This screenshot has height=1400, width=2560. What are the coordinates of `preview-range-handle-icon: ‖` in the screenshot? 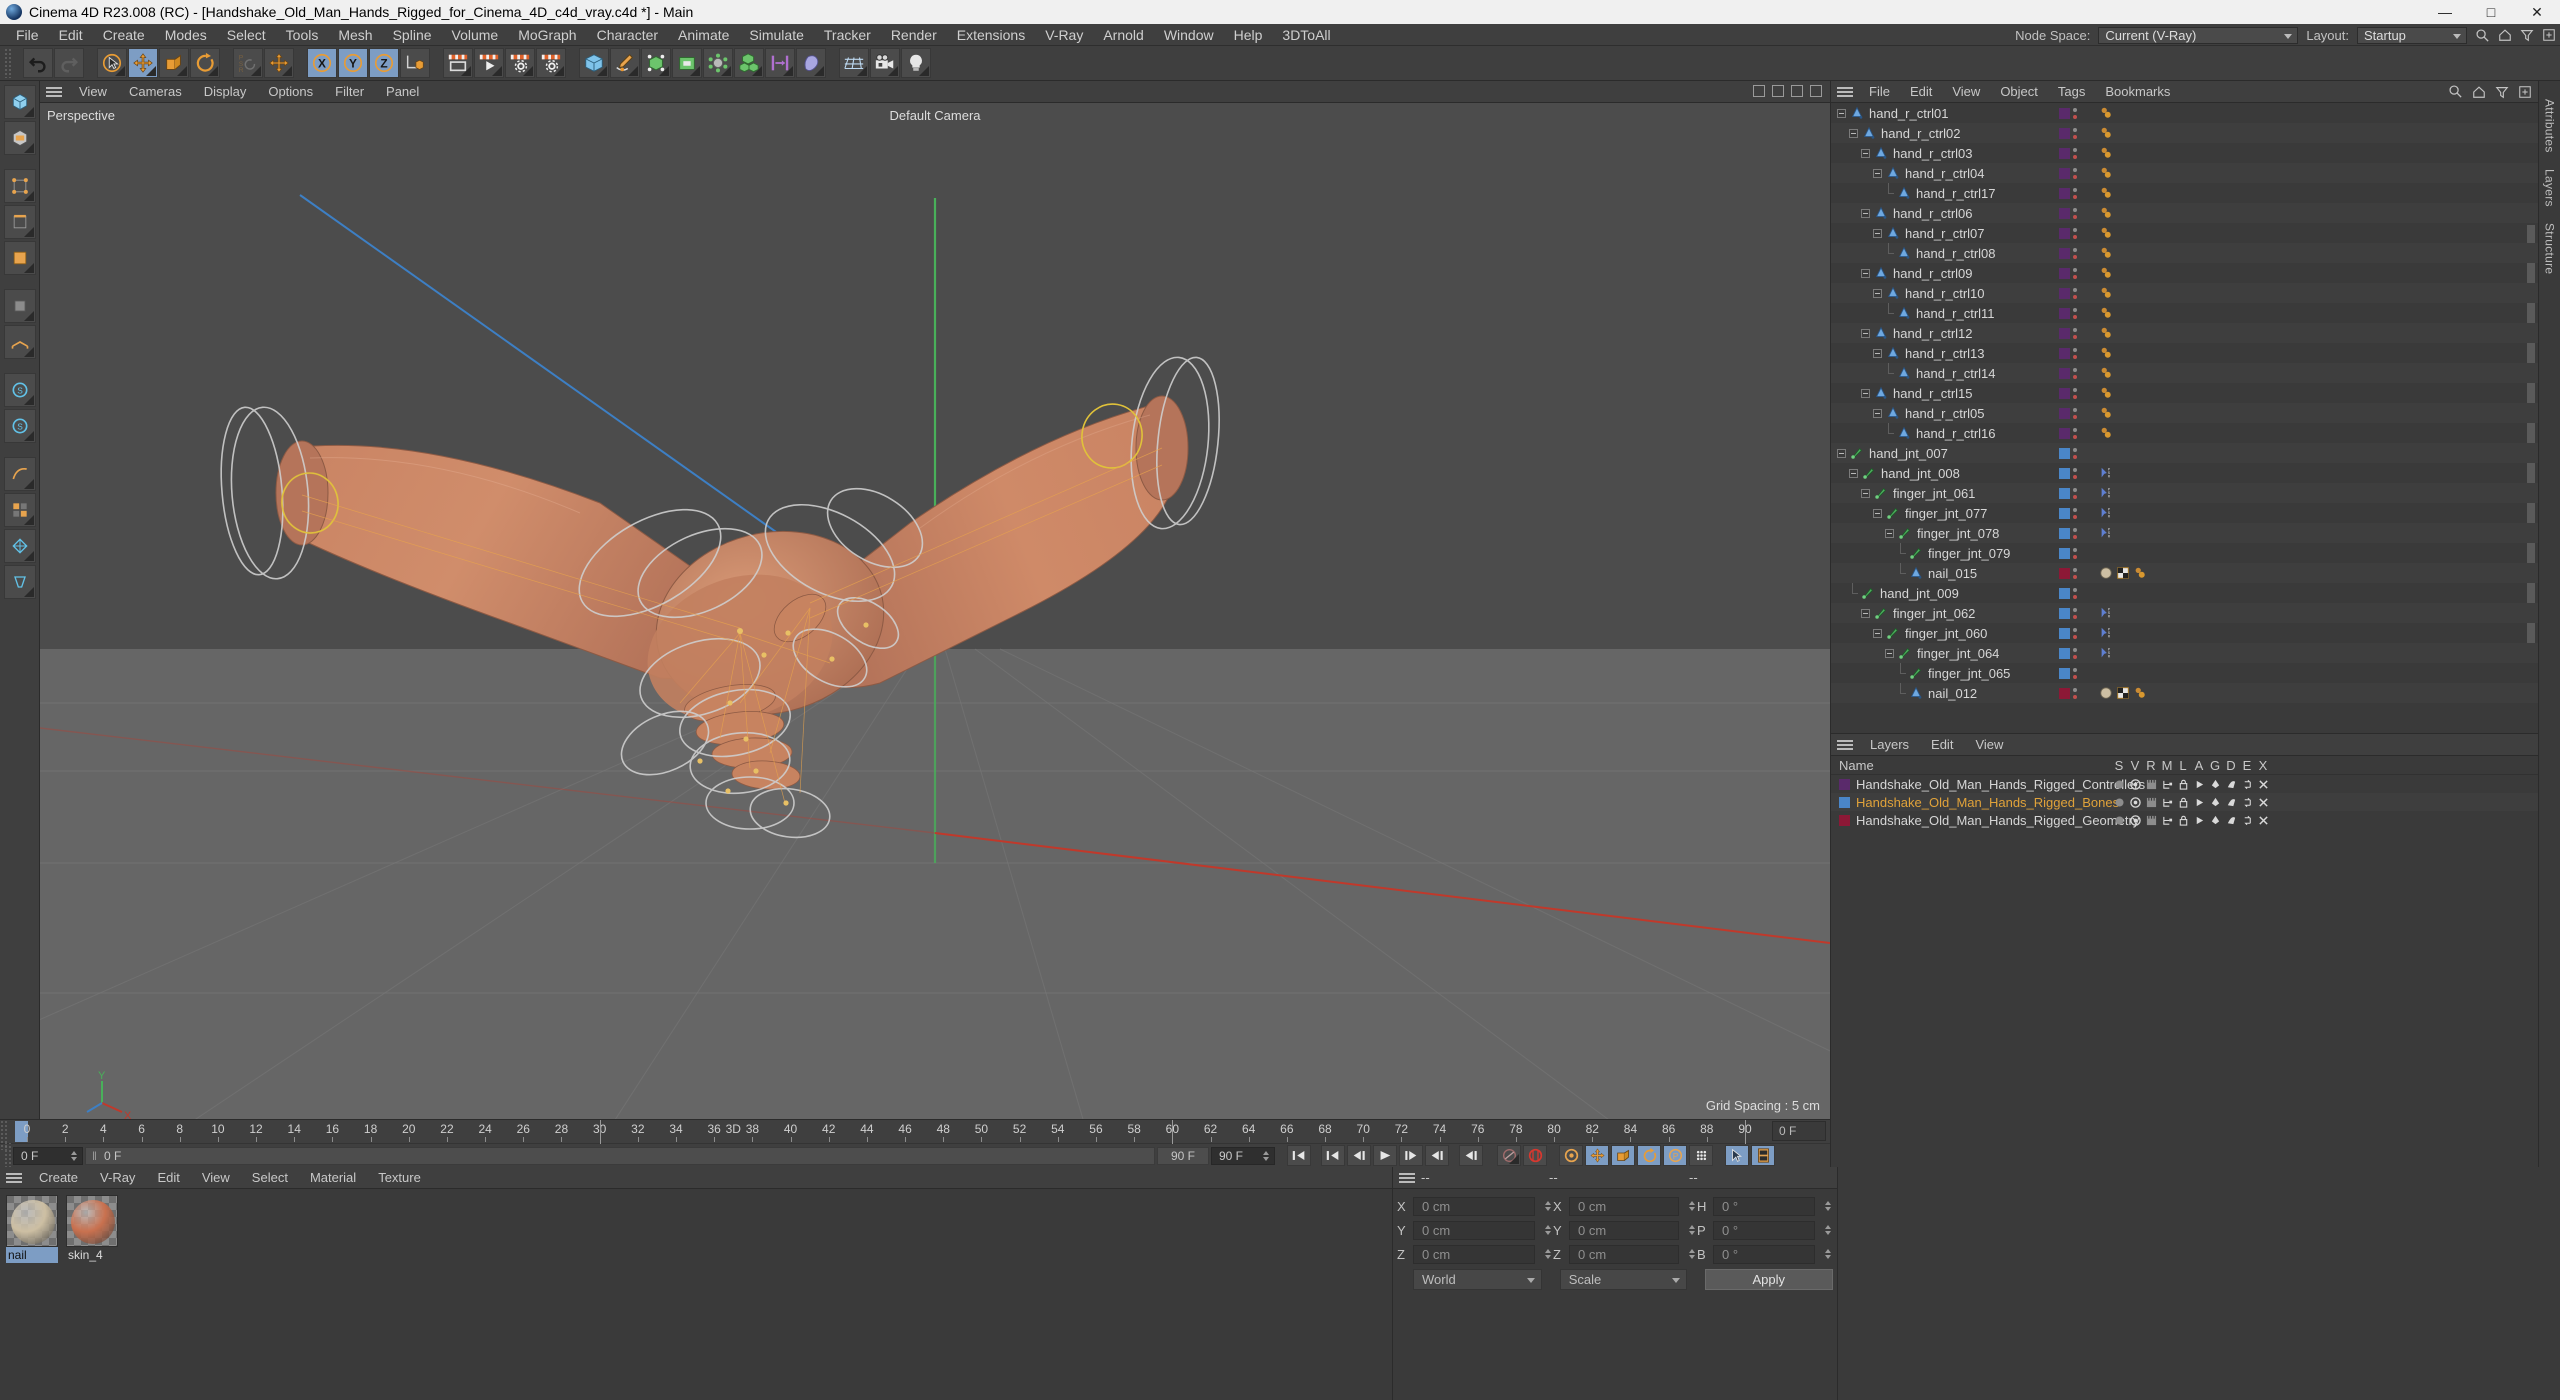 It's located at (94, 1156).